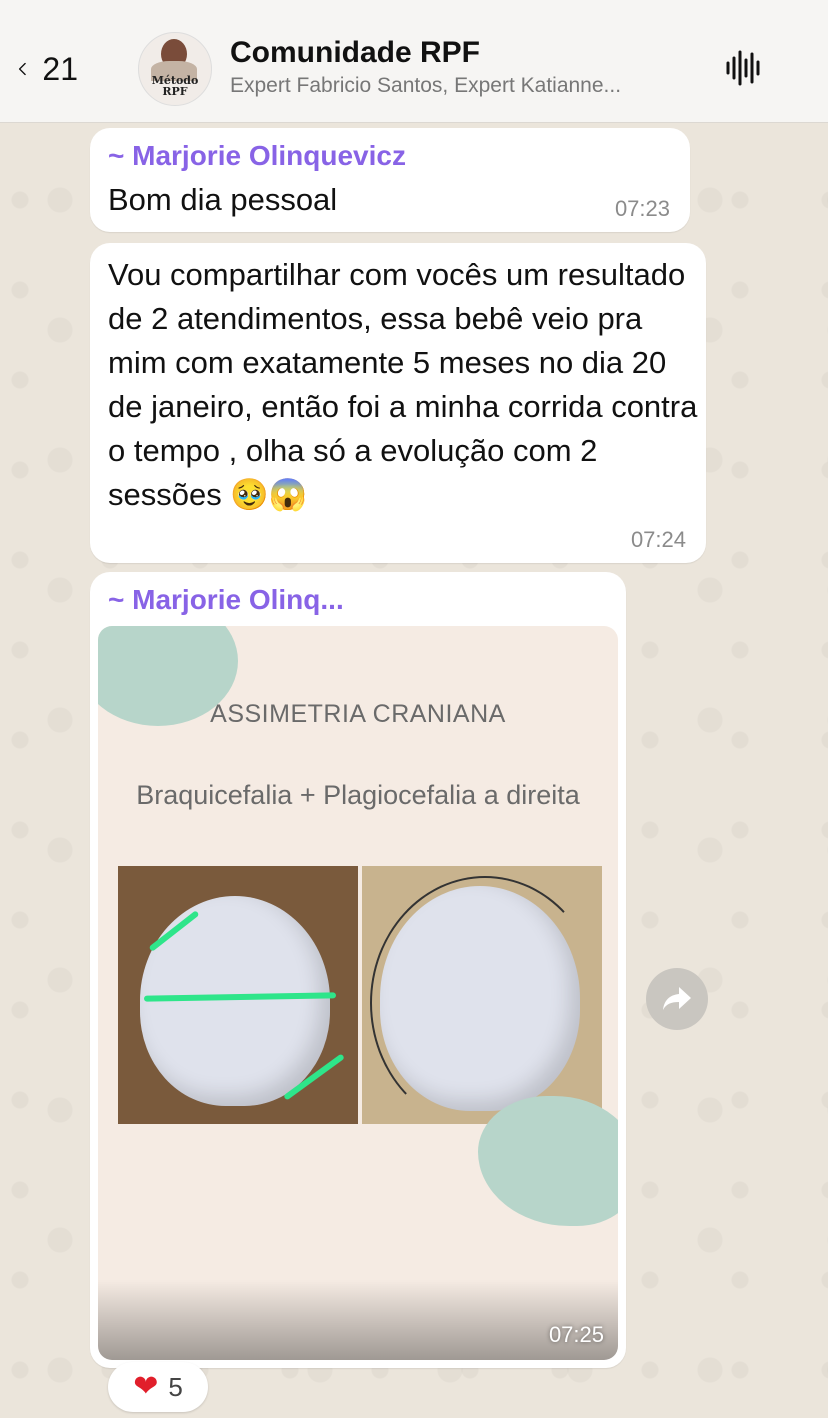 The image size is (828, 1418). Describe the element at coordinates (548, 1161) in the screenshot. I see `decorative-blob` at that location.